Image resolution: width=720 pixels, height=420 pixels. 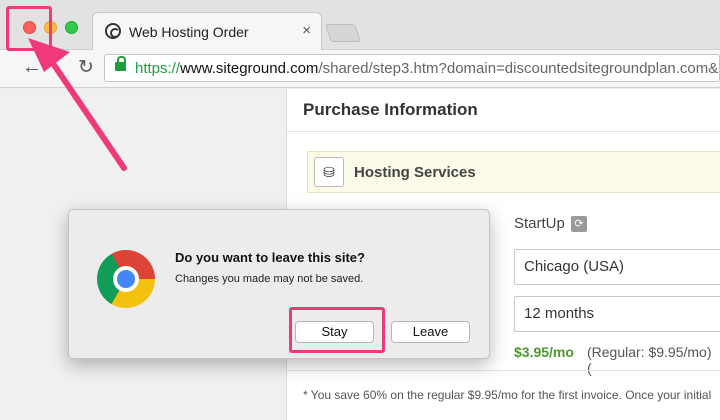 What do you see at coordinates (649, 360) in the screenshot?
I see `regular-price: (Regular: $9.95/mo) (` at bounding box center [649, 360].